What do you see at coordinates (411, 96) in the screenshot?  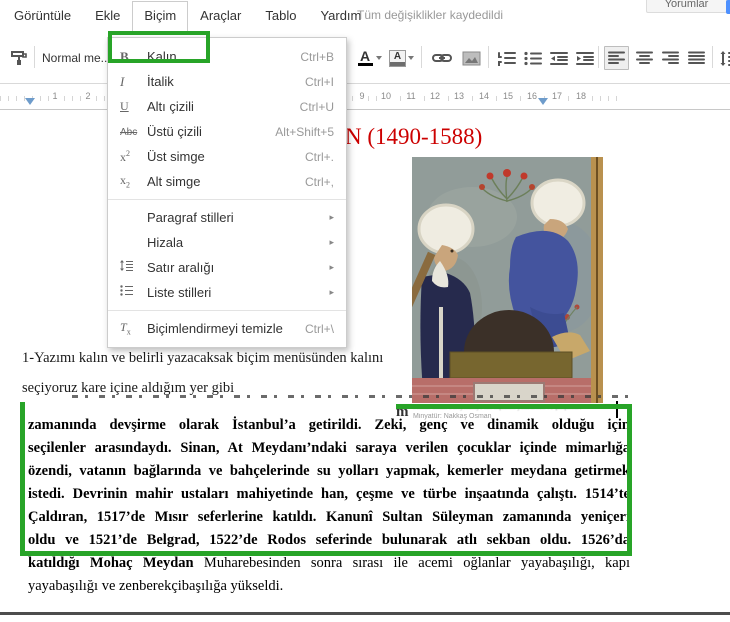 I see `ruler-number: 11` at bounding box center [411, 96].